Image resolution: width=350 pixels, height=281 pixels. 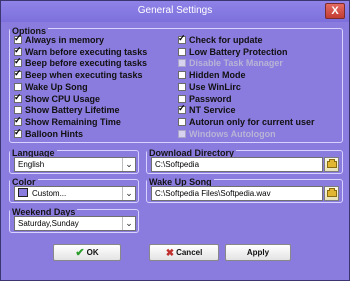 What do you see at coordinates (189, 252) in the screenshot?
I see `cancel-button-label: Cancel` at bounding box center [189, 252].